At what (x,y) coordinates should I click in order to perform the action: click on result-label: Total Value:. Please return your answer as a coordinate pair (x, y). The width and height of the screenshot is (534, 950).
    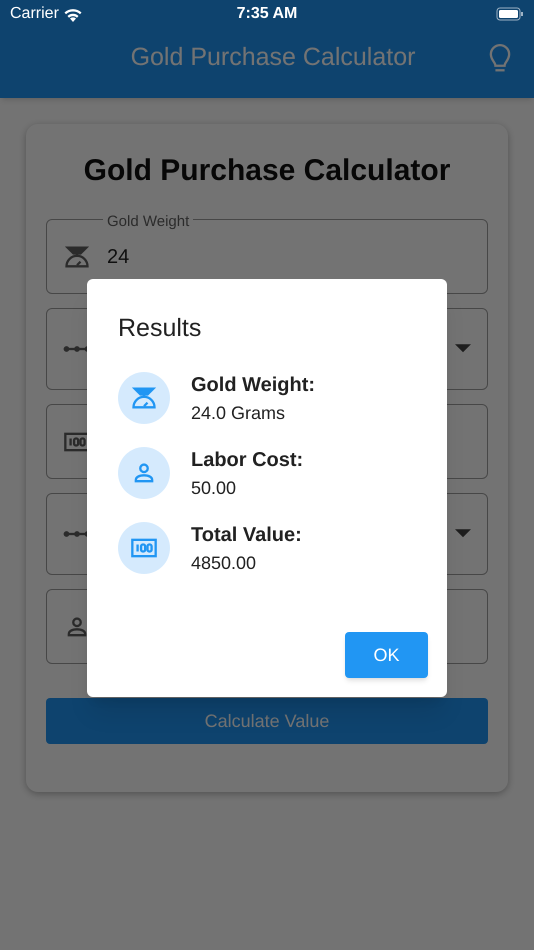
    Looking at the image, I should click on (246, 535).